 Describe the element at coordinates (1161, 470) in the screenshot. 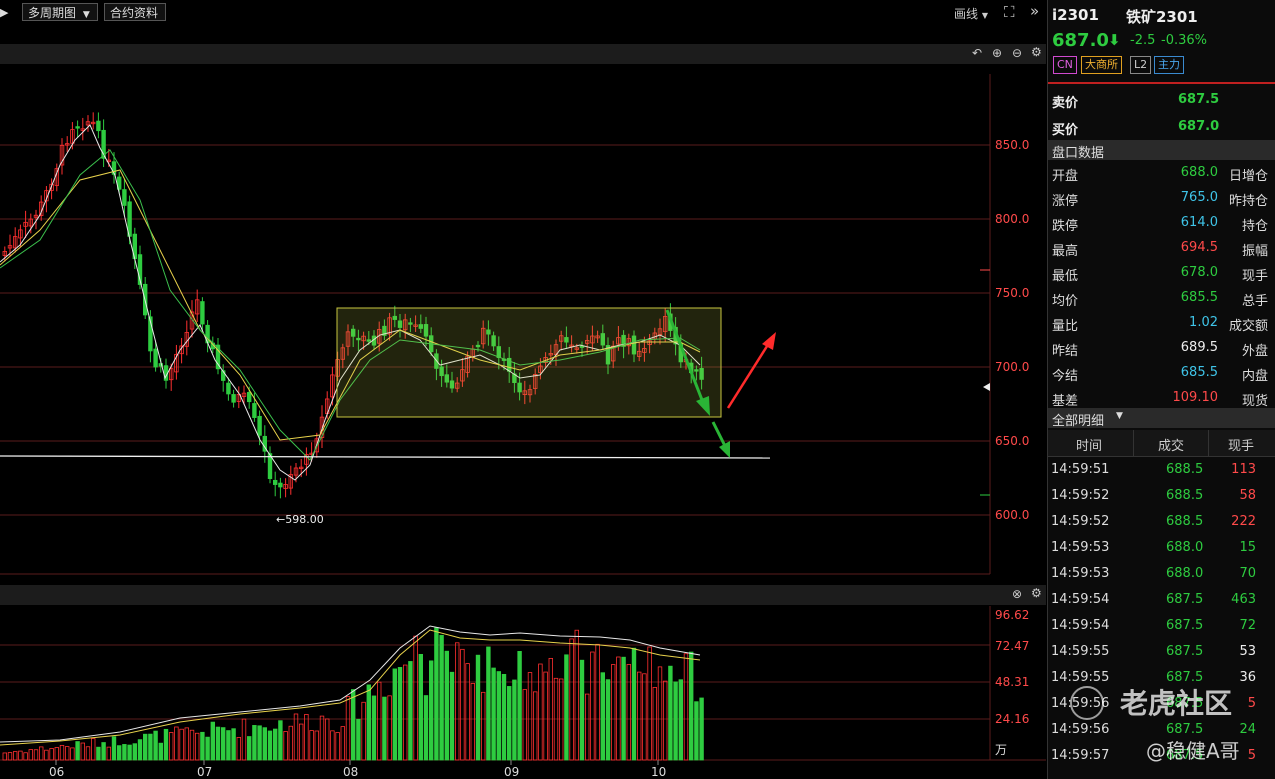

I see `tick-row: 14:59:51 688.5 113` at that location.